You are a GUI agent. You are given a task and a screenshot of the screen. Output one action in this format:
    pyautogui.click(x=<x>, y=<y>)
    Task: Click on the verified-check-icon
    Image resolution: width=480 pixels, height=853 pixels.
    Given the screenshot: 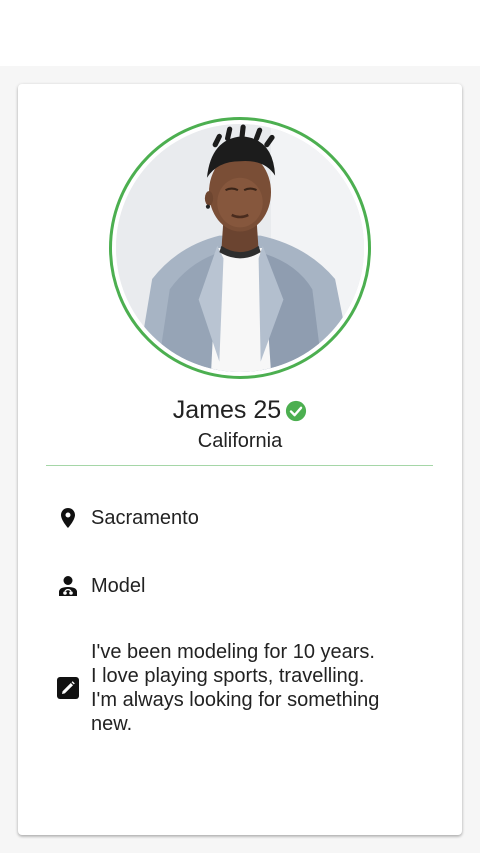 What is the action you would take?
    pyautogui.click(x=296, y=411)
    